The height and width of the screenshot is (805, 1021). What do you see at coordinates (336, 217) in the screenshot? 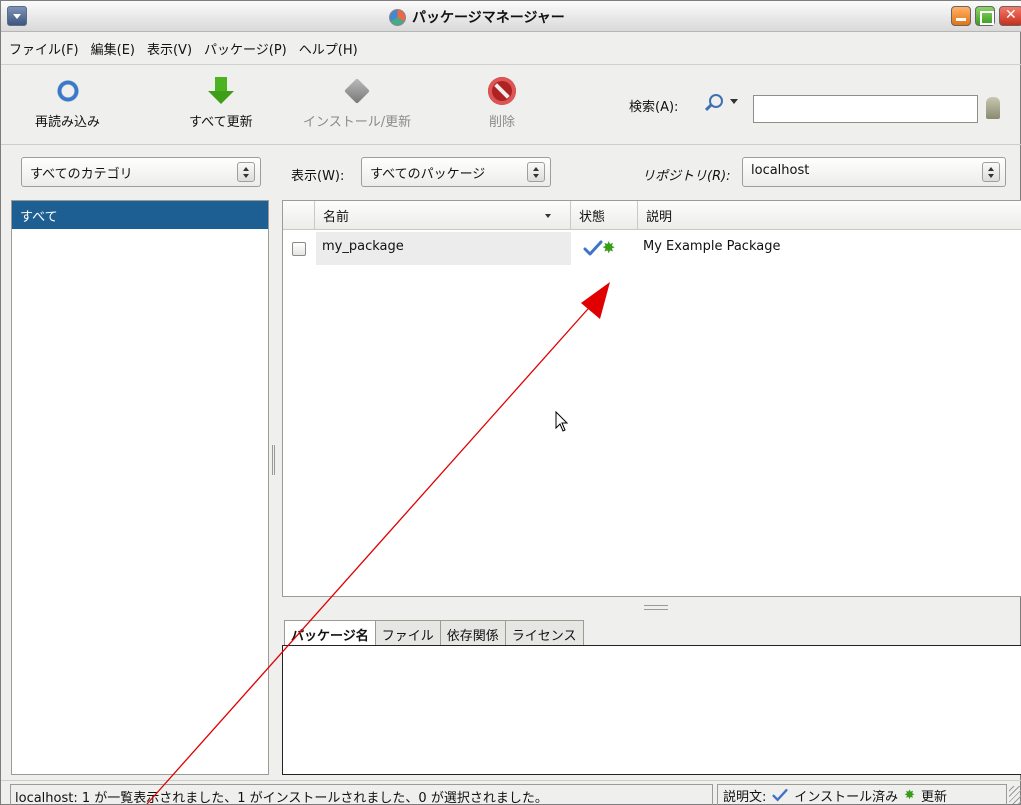
I see `column-header-name-label: 名前` at bounding box center [336, 217].